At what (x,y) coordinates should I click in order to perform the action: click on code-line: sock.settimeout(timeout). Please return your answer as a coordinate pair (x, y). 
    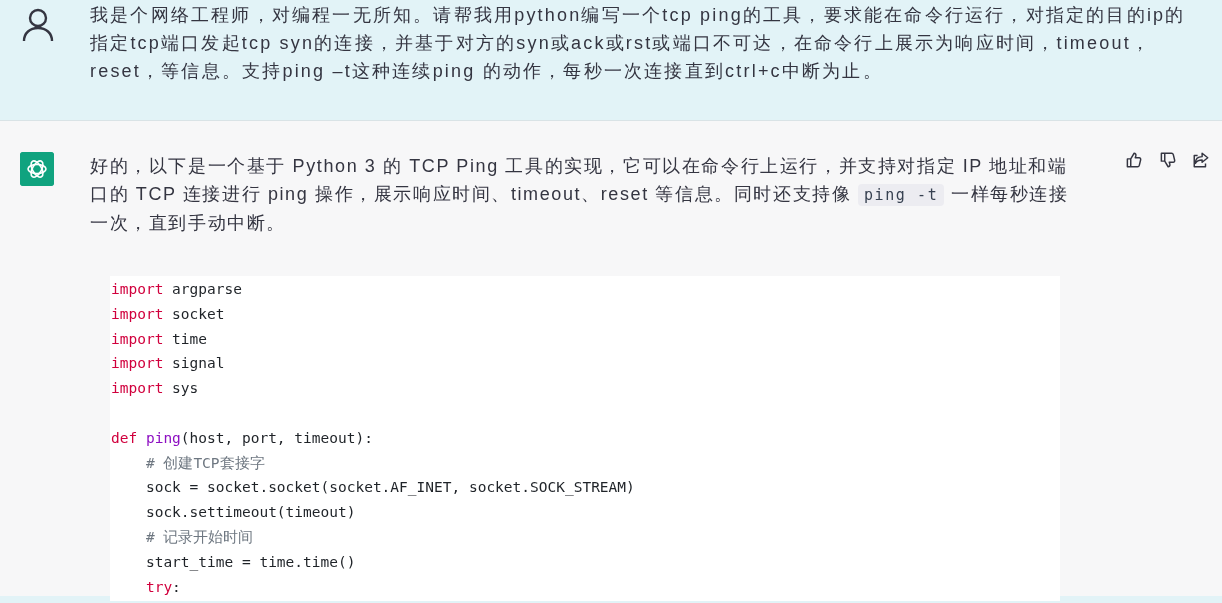
    Looking at the image, I should click on (250, 513).